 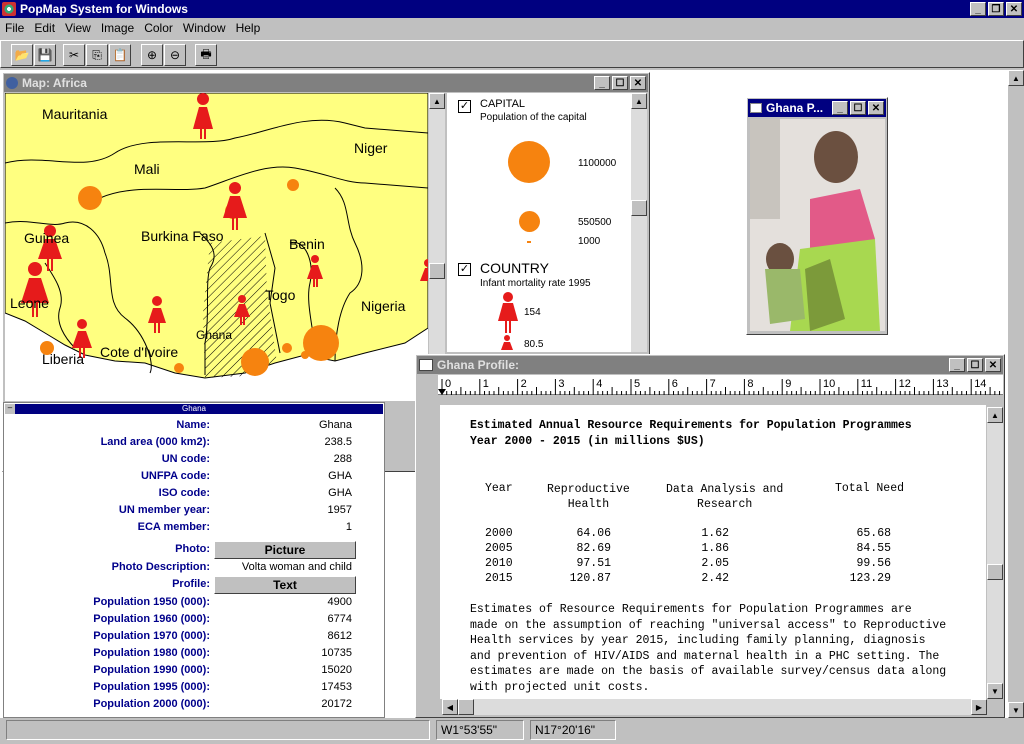 I want to click on table-row: 2010 97.51 2.05 99.56, so click(x=688, y=563).